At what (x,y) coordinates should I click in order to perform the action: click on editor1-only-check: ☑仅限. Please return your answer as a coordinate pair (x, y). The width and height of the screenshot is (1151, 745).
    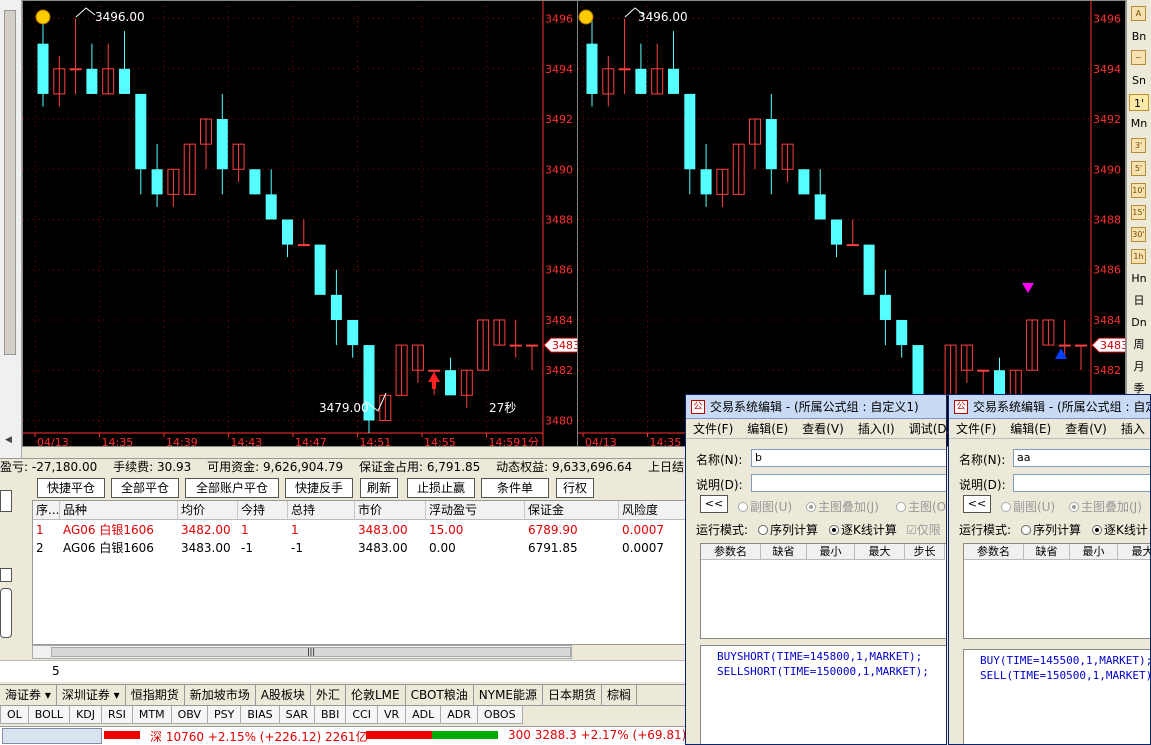
    Looking at the image, I should click on (923, 529).